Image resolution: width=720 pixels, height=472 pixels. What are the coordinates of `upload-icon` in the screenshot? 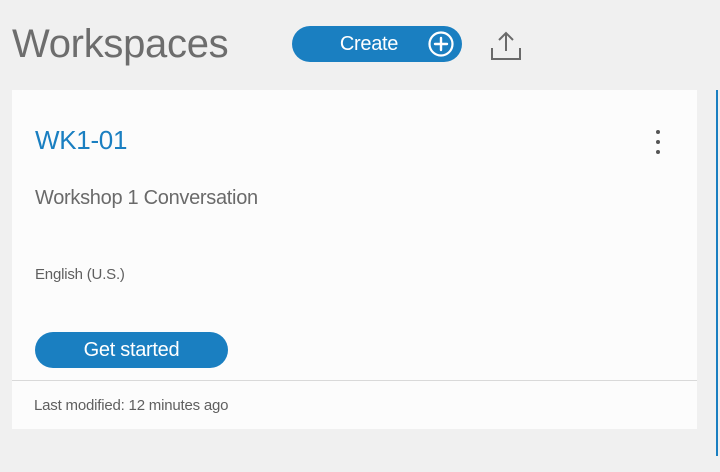 It's located at (506, 45).